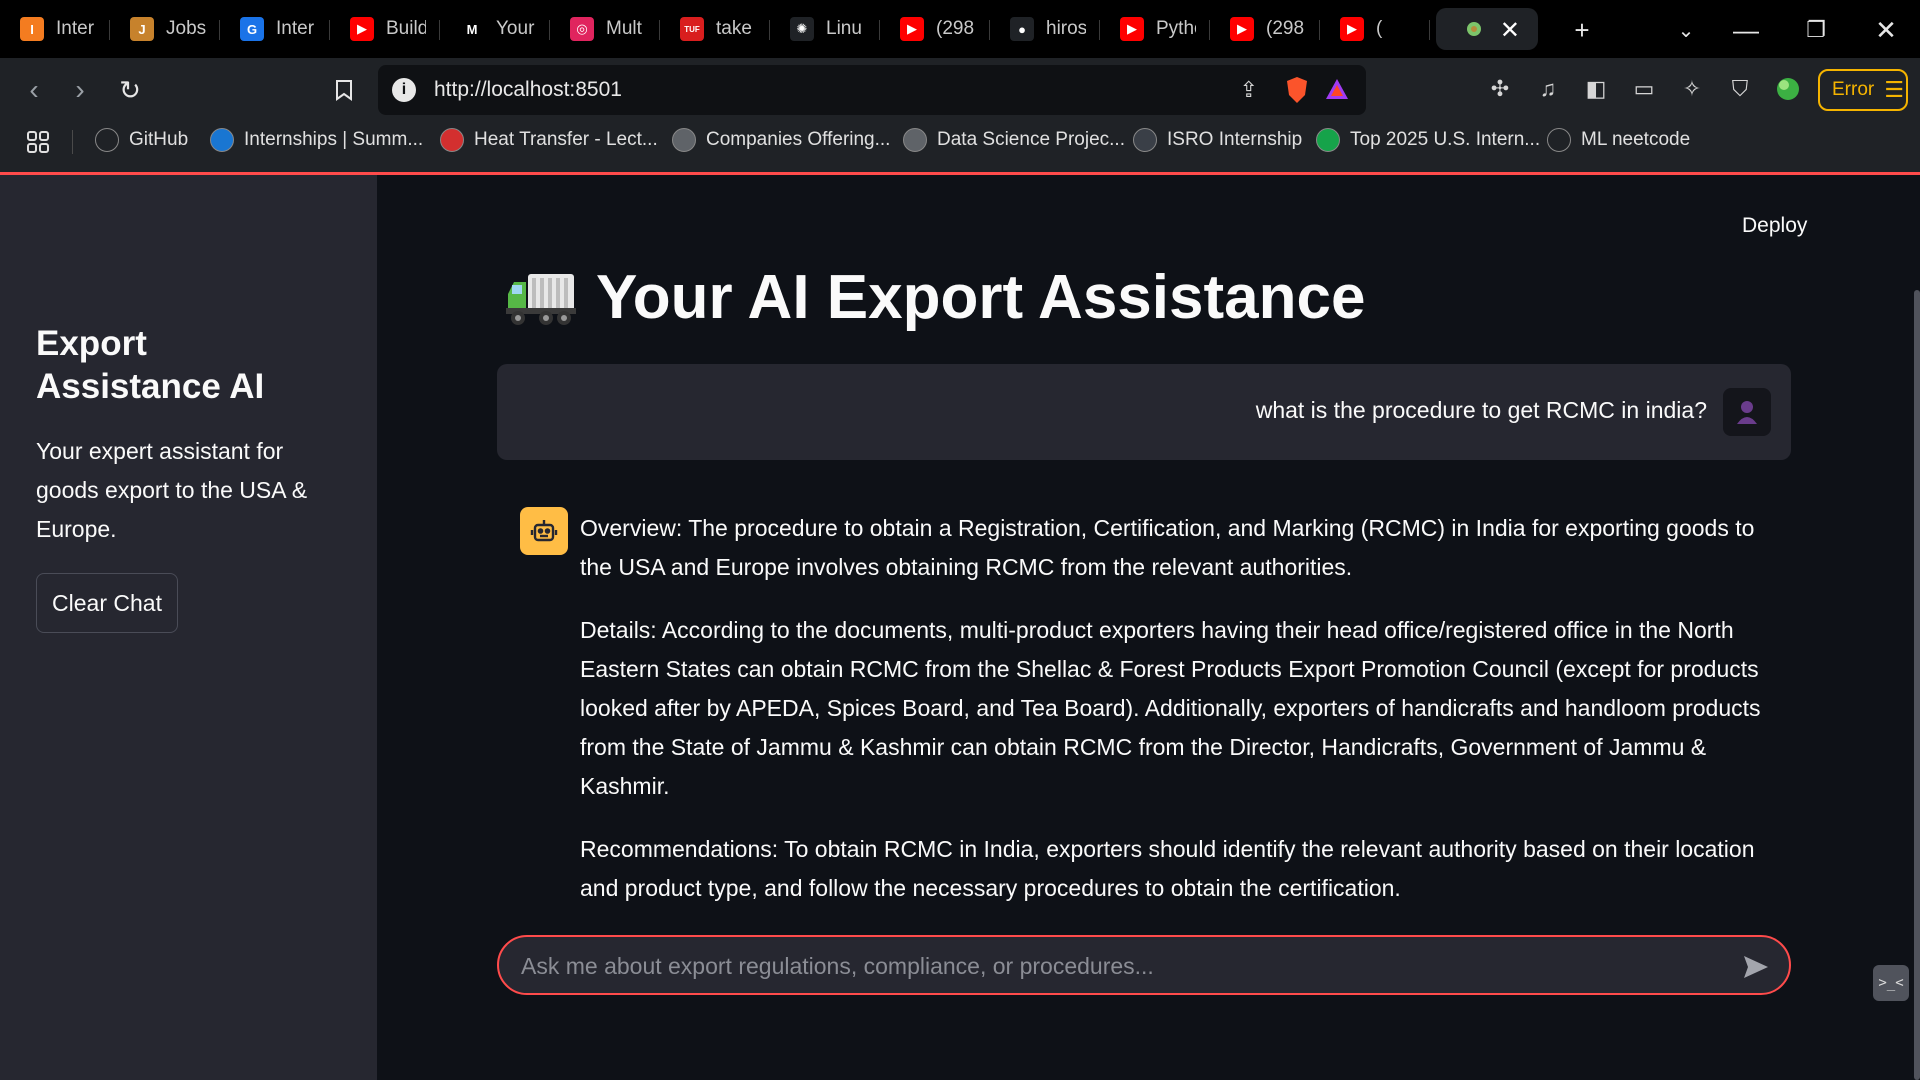 The height and width of the screenshot is (1080, 1920). Describe the element at coordinates (1375, 29) in the screenshot. I see `browser-tab: ▶(` at that location.